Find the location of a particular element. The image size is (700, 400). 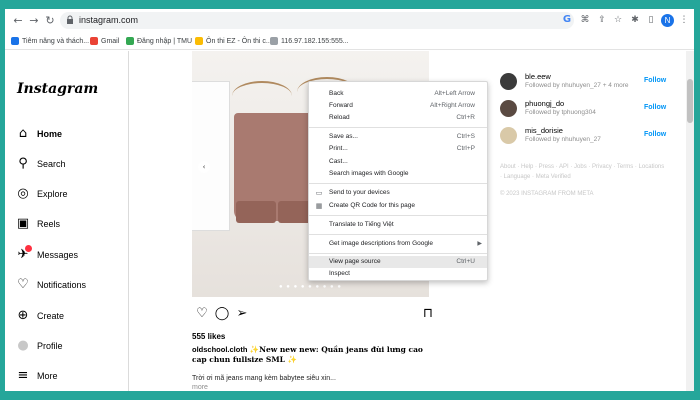

menu-kebab-icon: ⋮ is located at coordinates (684, 20).